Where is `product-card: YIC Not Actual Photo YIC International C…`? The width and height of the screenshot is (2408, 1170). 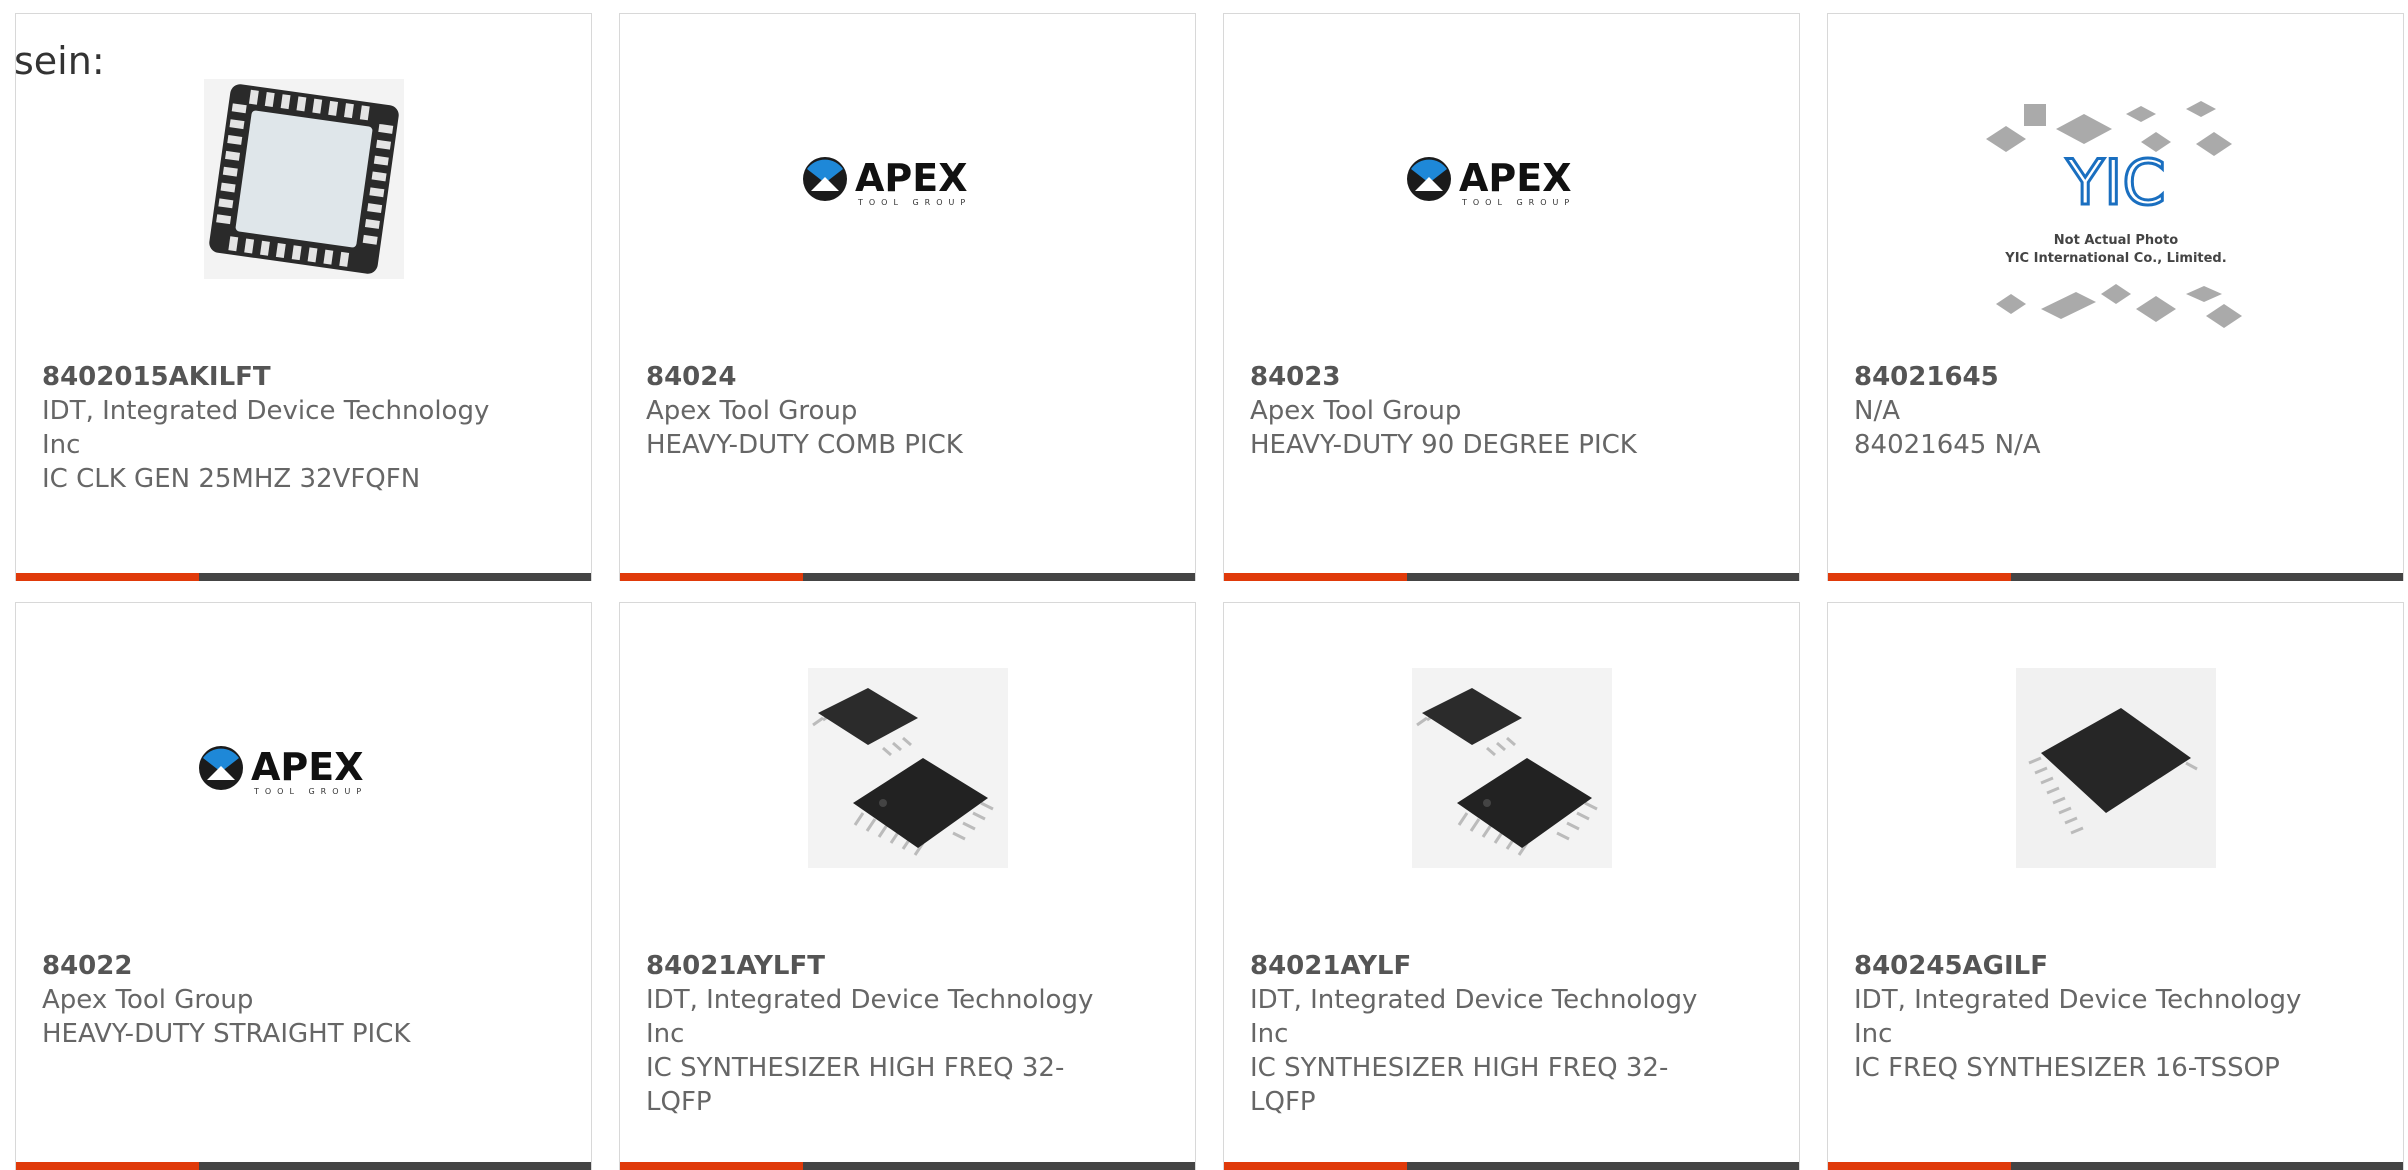 product-card: YIC Not Actual Photo YIC International C… is located at coordinates (2115, 297).